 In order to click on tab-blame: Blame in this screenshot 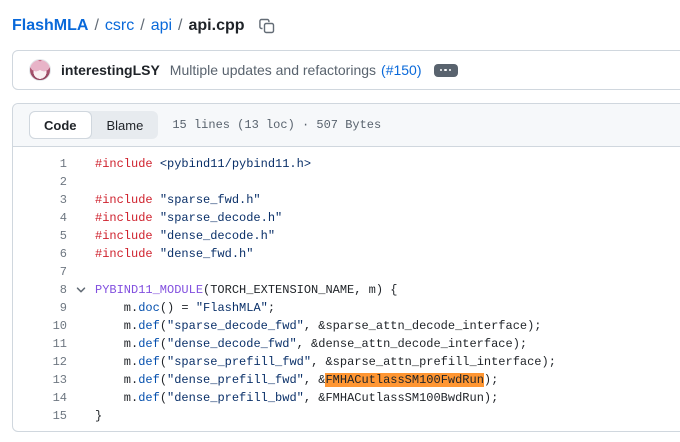, I will do `click(125, 125)`.